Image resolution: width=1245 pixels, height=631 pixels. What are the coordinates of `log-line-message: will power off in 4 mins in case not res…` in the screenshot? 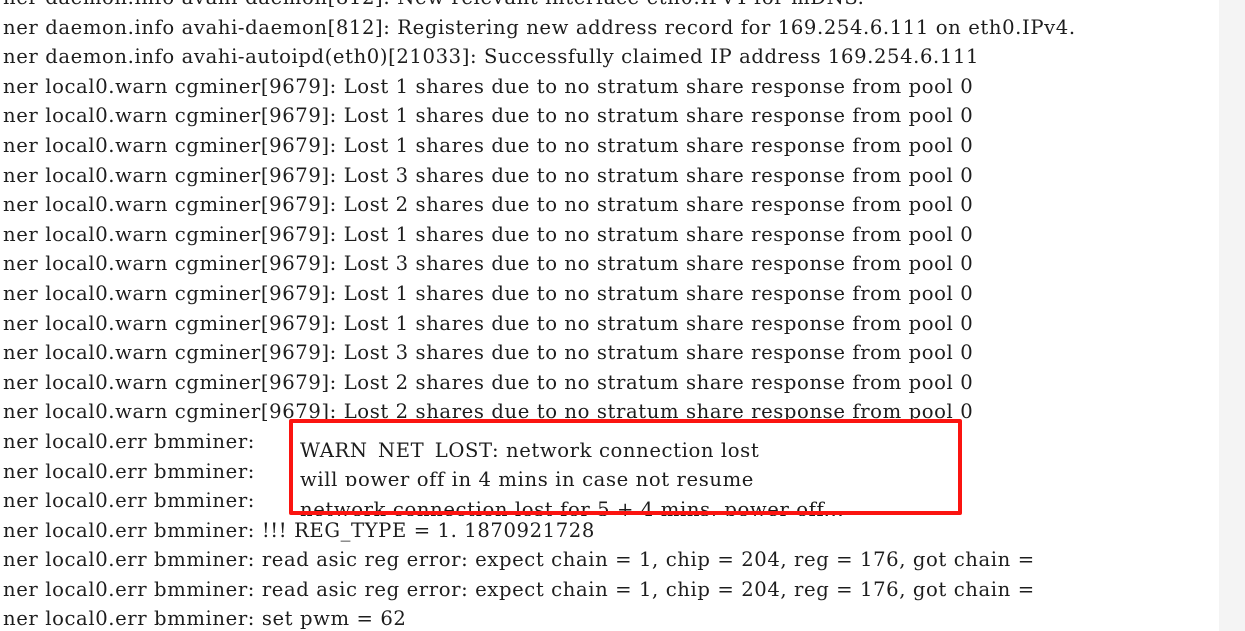 It's located at (527, 477).